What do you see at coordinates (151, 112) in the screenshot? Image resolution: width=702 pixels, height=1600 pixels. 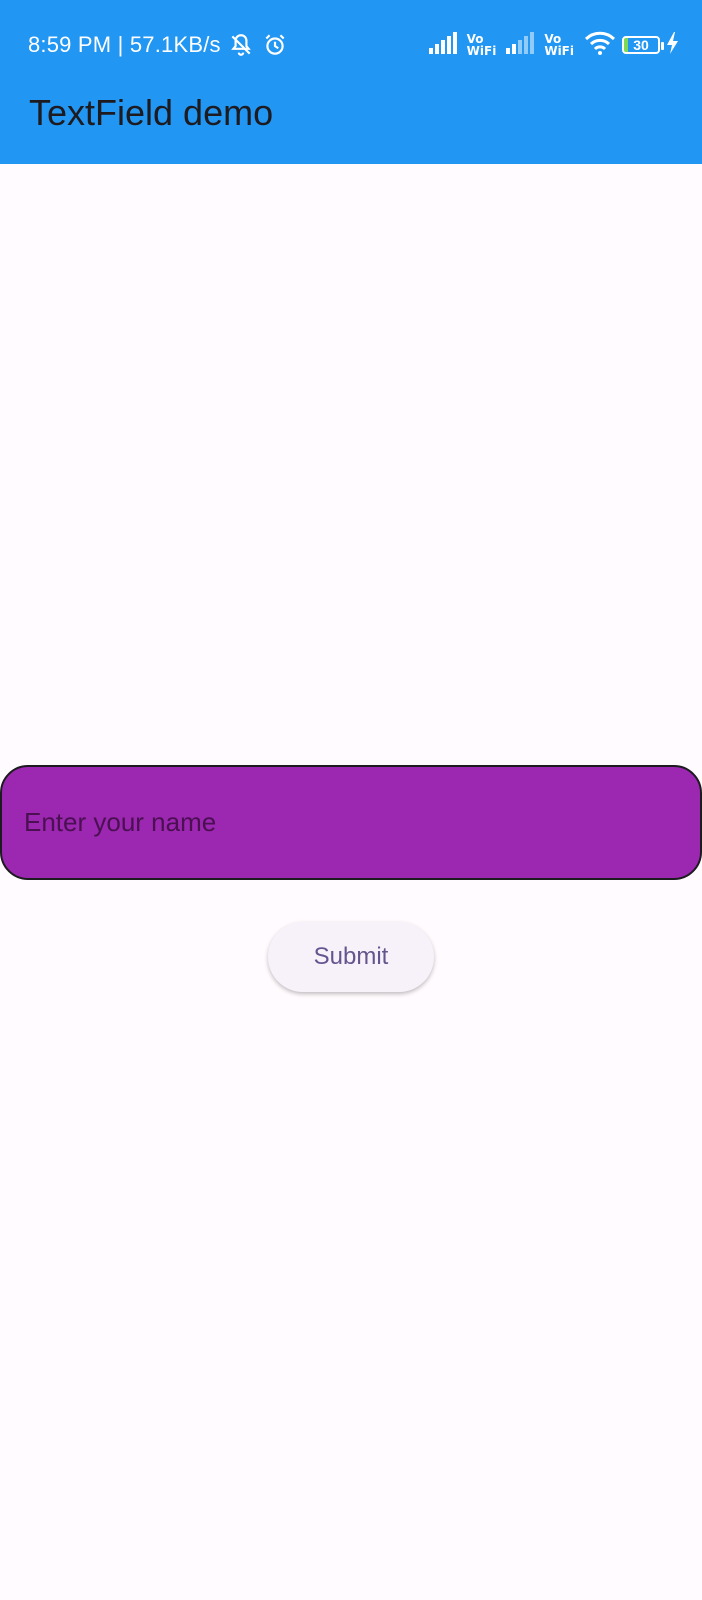 I see `page-title: TextField demo` at bounding box center [151, 112].